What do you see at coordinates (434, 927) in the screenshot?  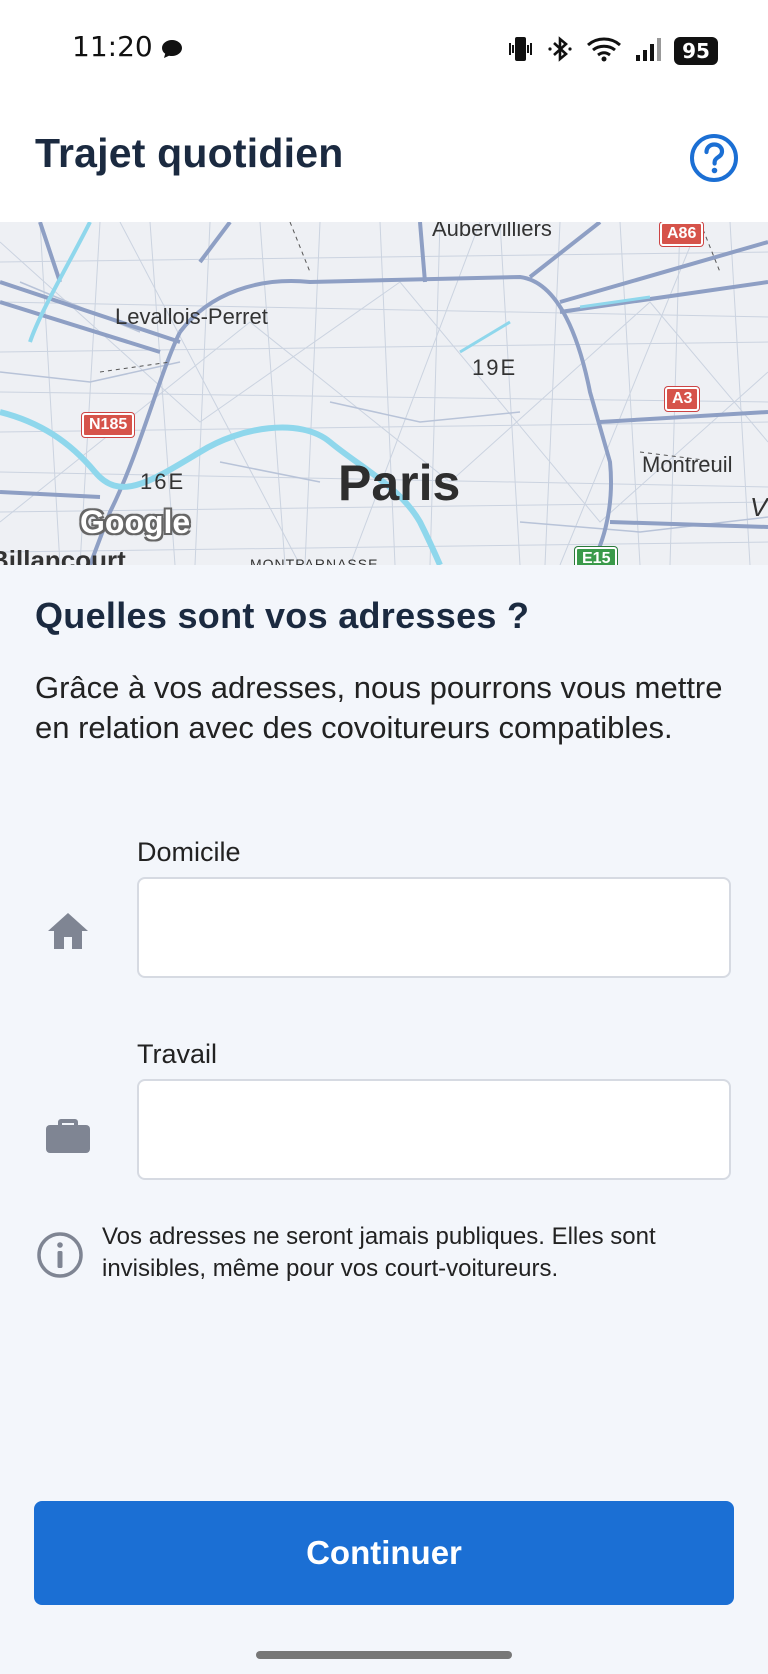 I see `home-address-input` at bounding box center [434, 927].